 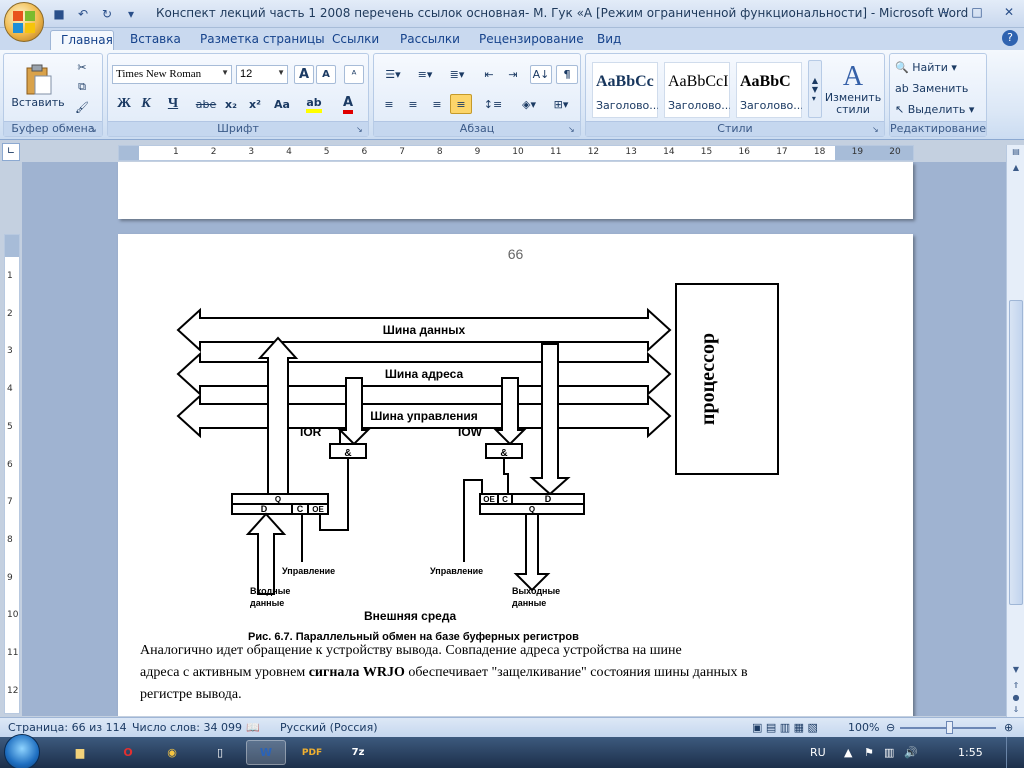 What do you see at coordinates (1010, 38) in the screenshot?
I see `help-icon: ?` at bounding box center [1010, 38].